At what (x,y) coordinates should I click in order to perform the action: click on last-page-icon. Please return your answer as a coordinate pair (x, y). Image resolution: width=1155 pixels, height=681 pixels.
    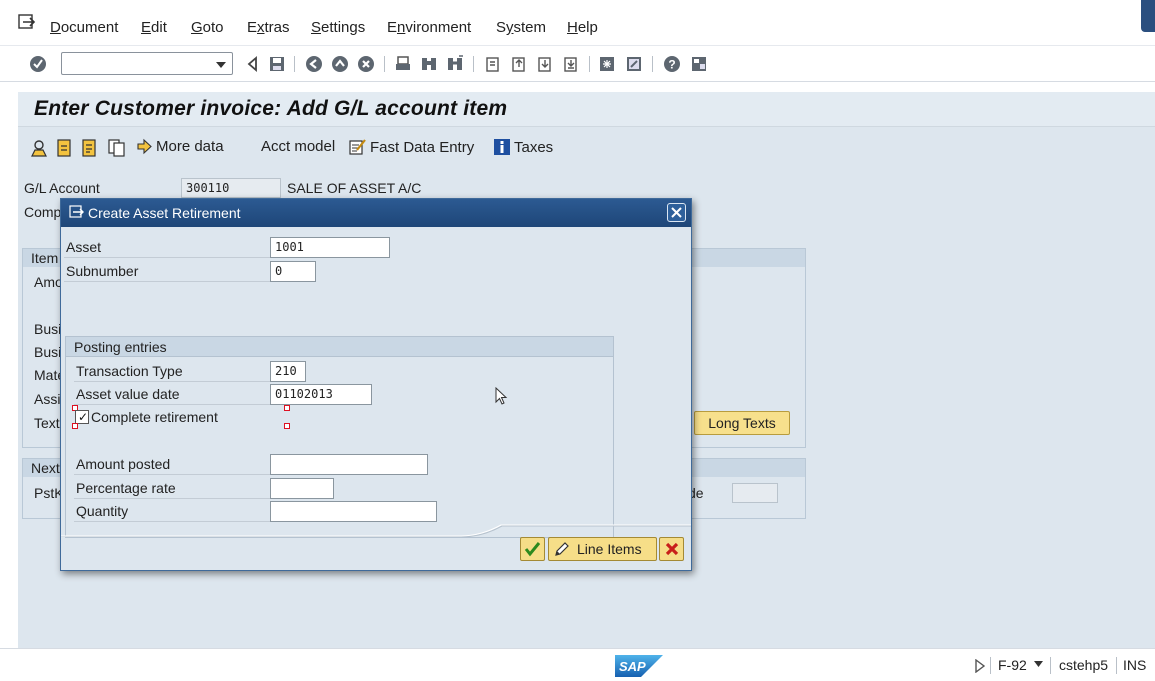
    Looking at the image, I should click on (571, 64).